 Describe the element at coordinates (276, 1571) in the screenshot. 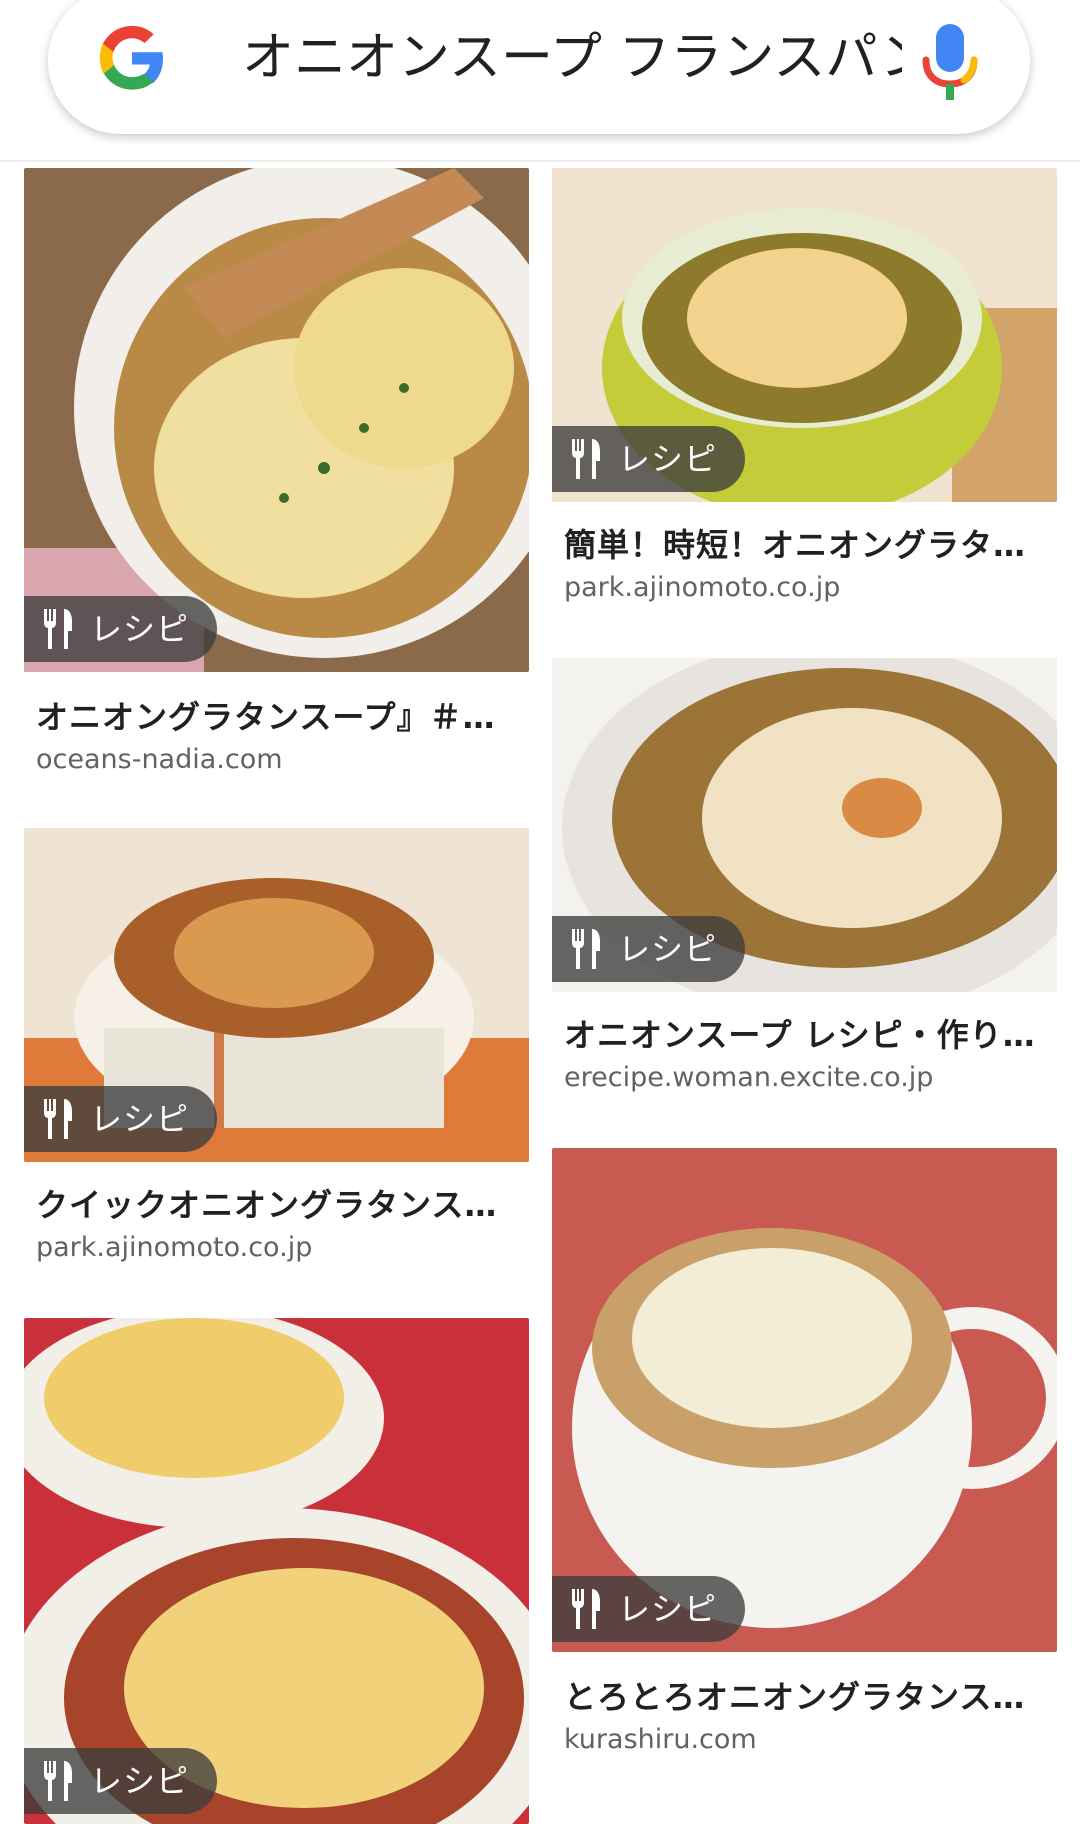

I see `image-result-card: レシピ` at that location.